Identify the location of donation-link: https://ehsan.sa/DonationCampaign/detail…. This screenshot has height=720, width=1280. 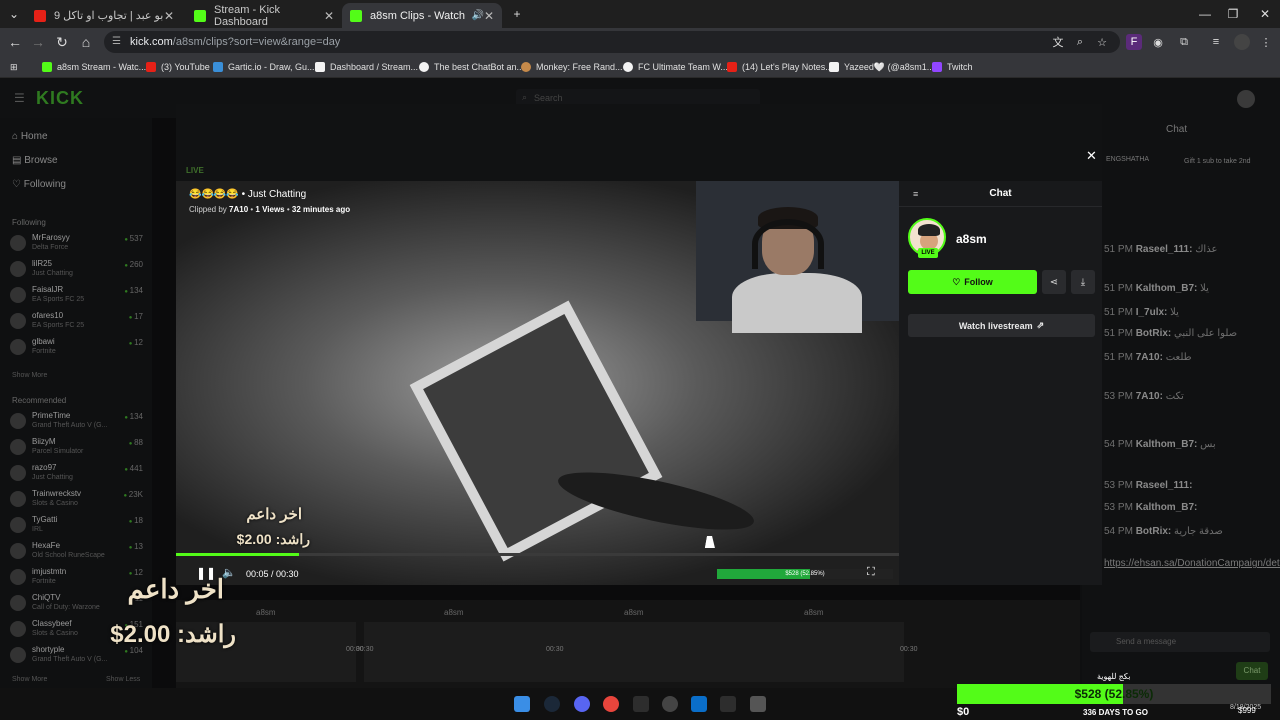
(1192, 563).